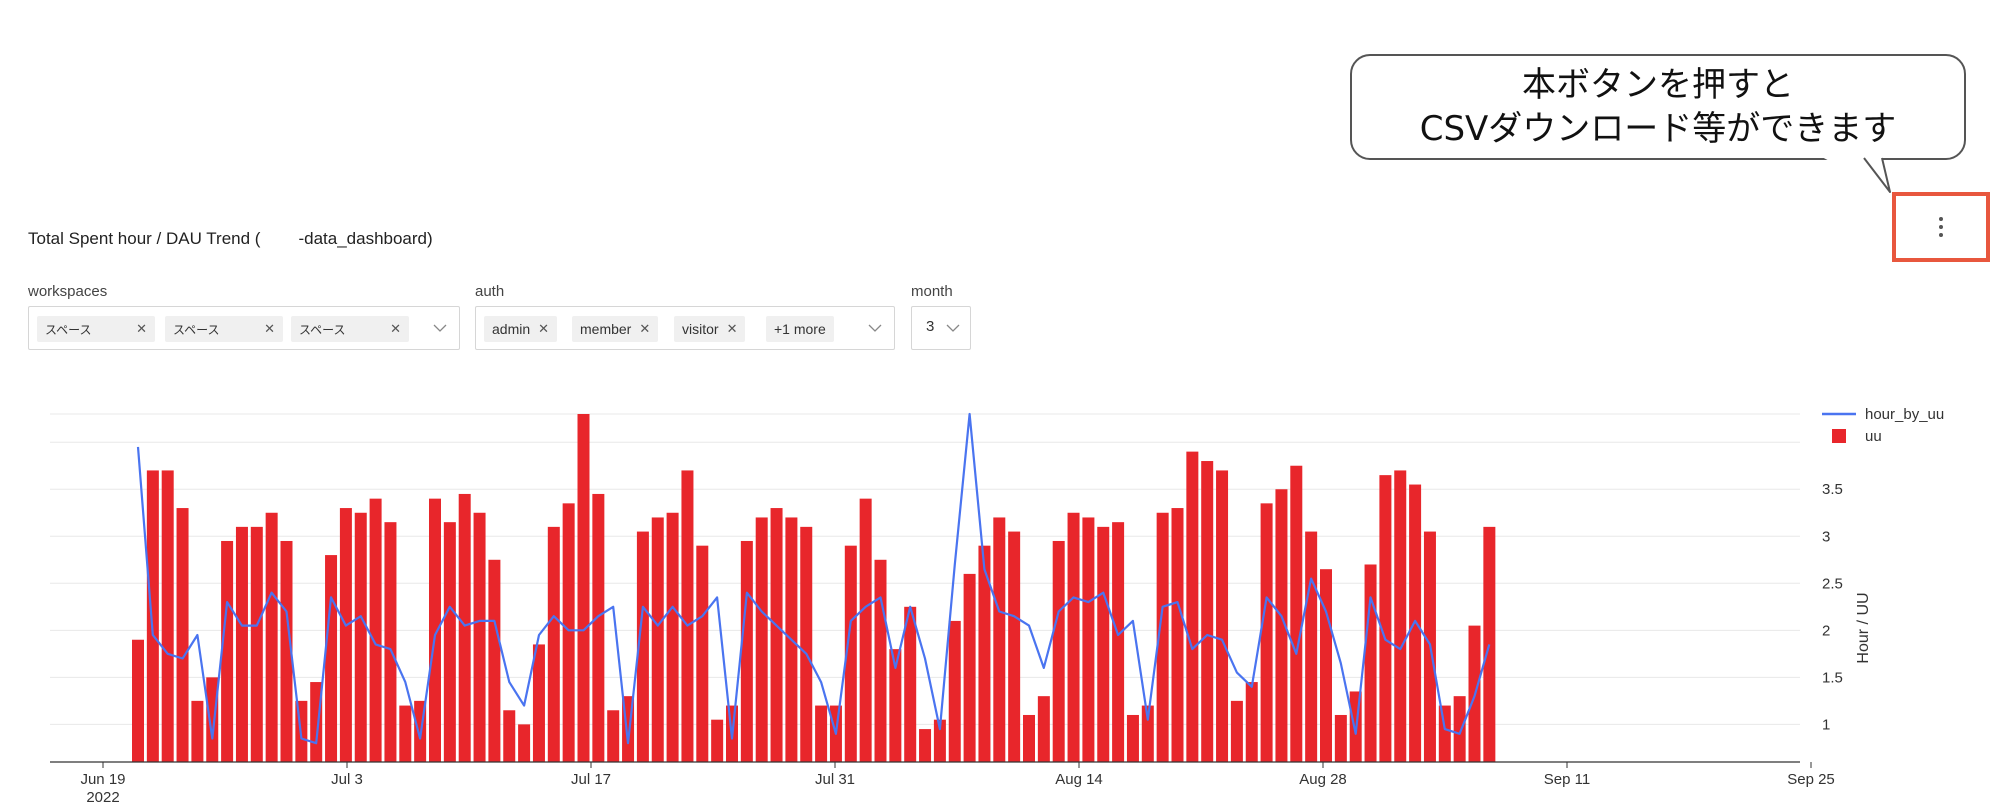 The height and width of the screenshot is (806, 2000). Describe the element at coordinates (1826, 724) in the screenshot. I see `y-tick-label: 1` at that location.